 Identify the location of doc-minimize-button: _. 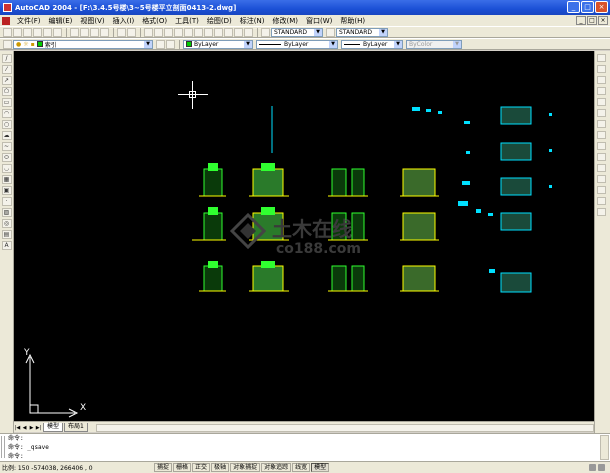
(581, 20).